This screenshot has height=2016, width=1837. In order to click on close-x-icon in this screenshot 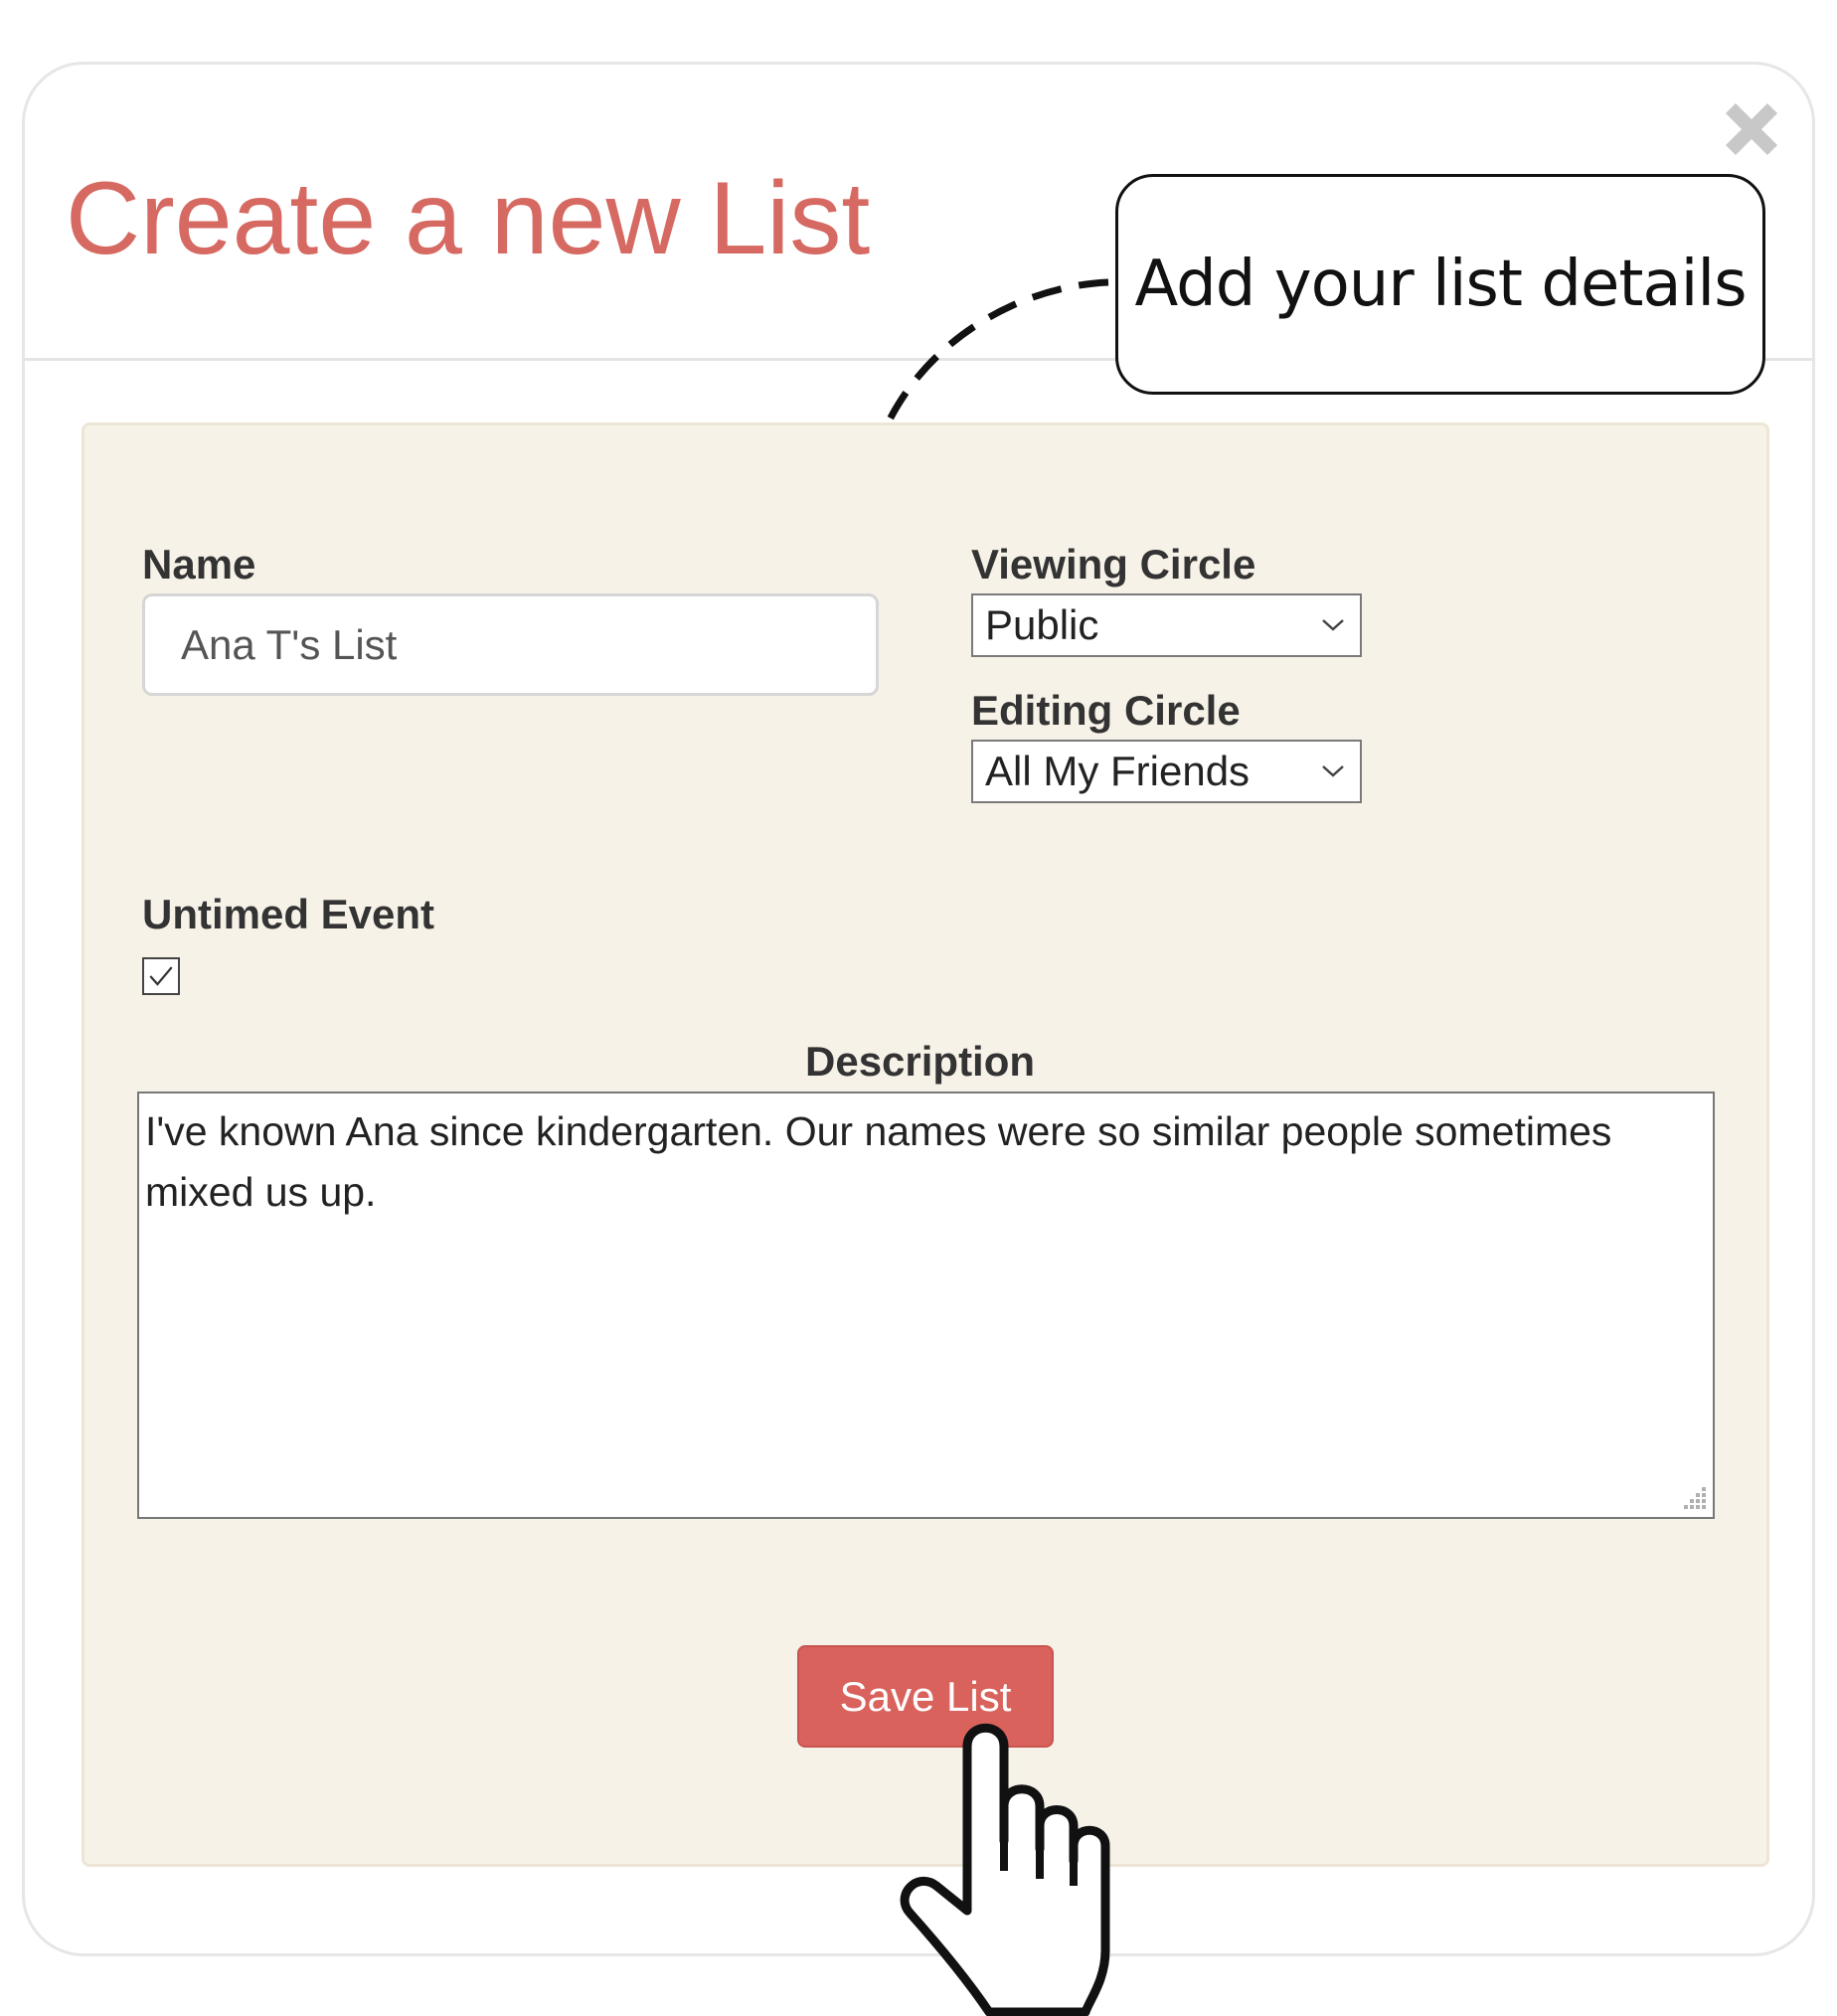, I will do `click(1751, 129)`.